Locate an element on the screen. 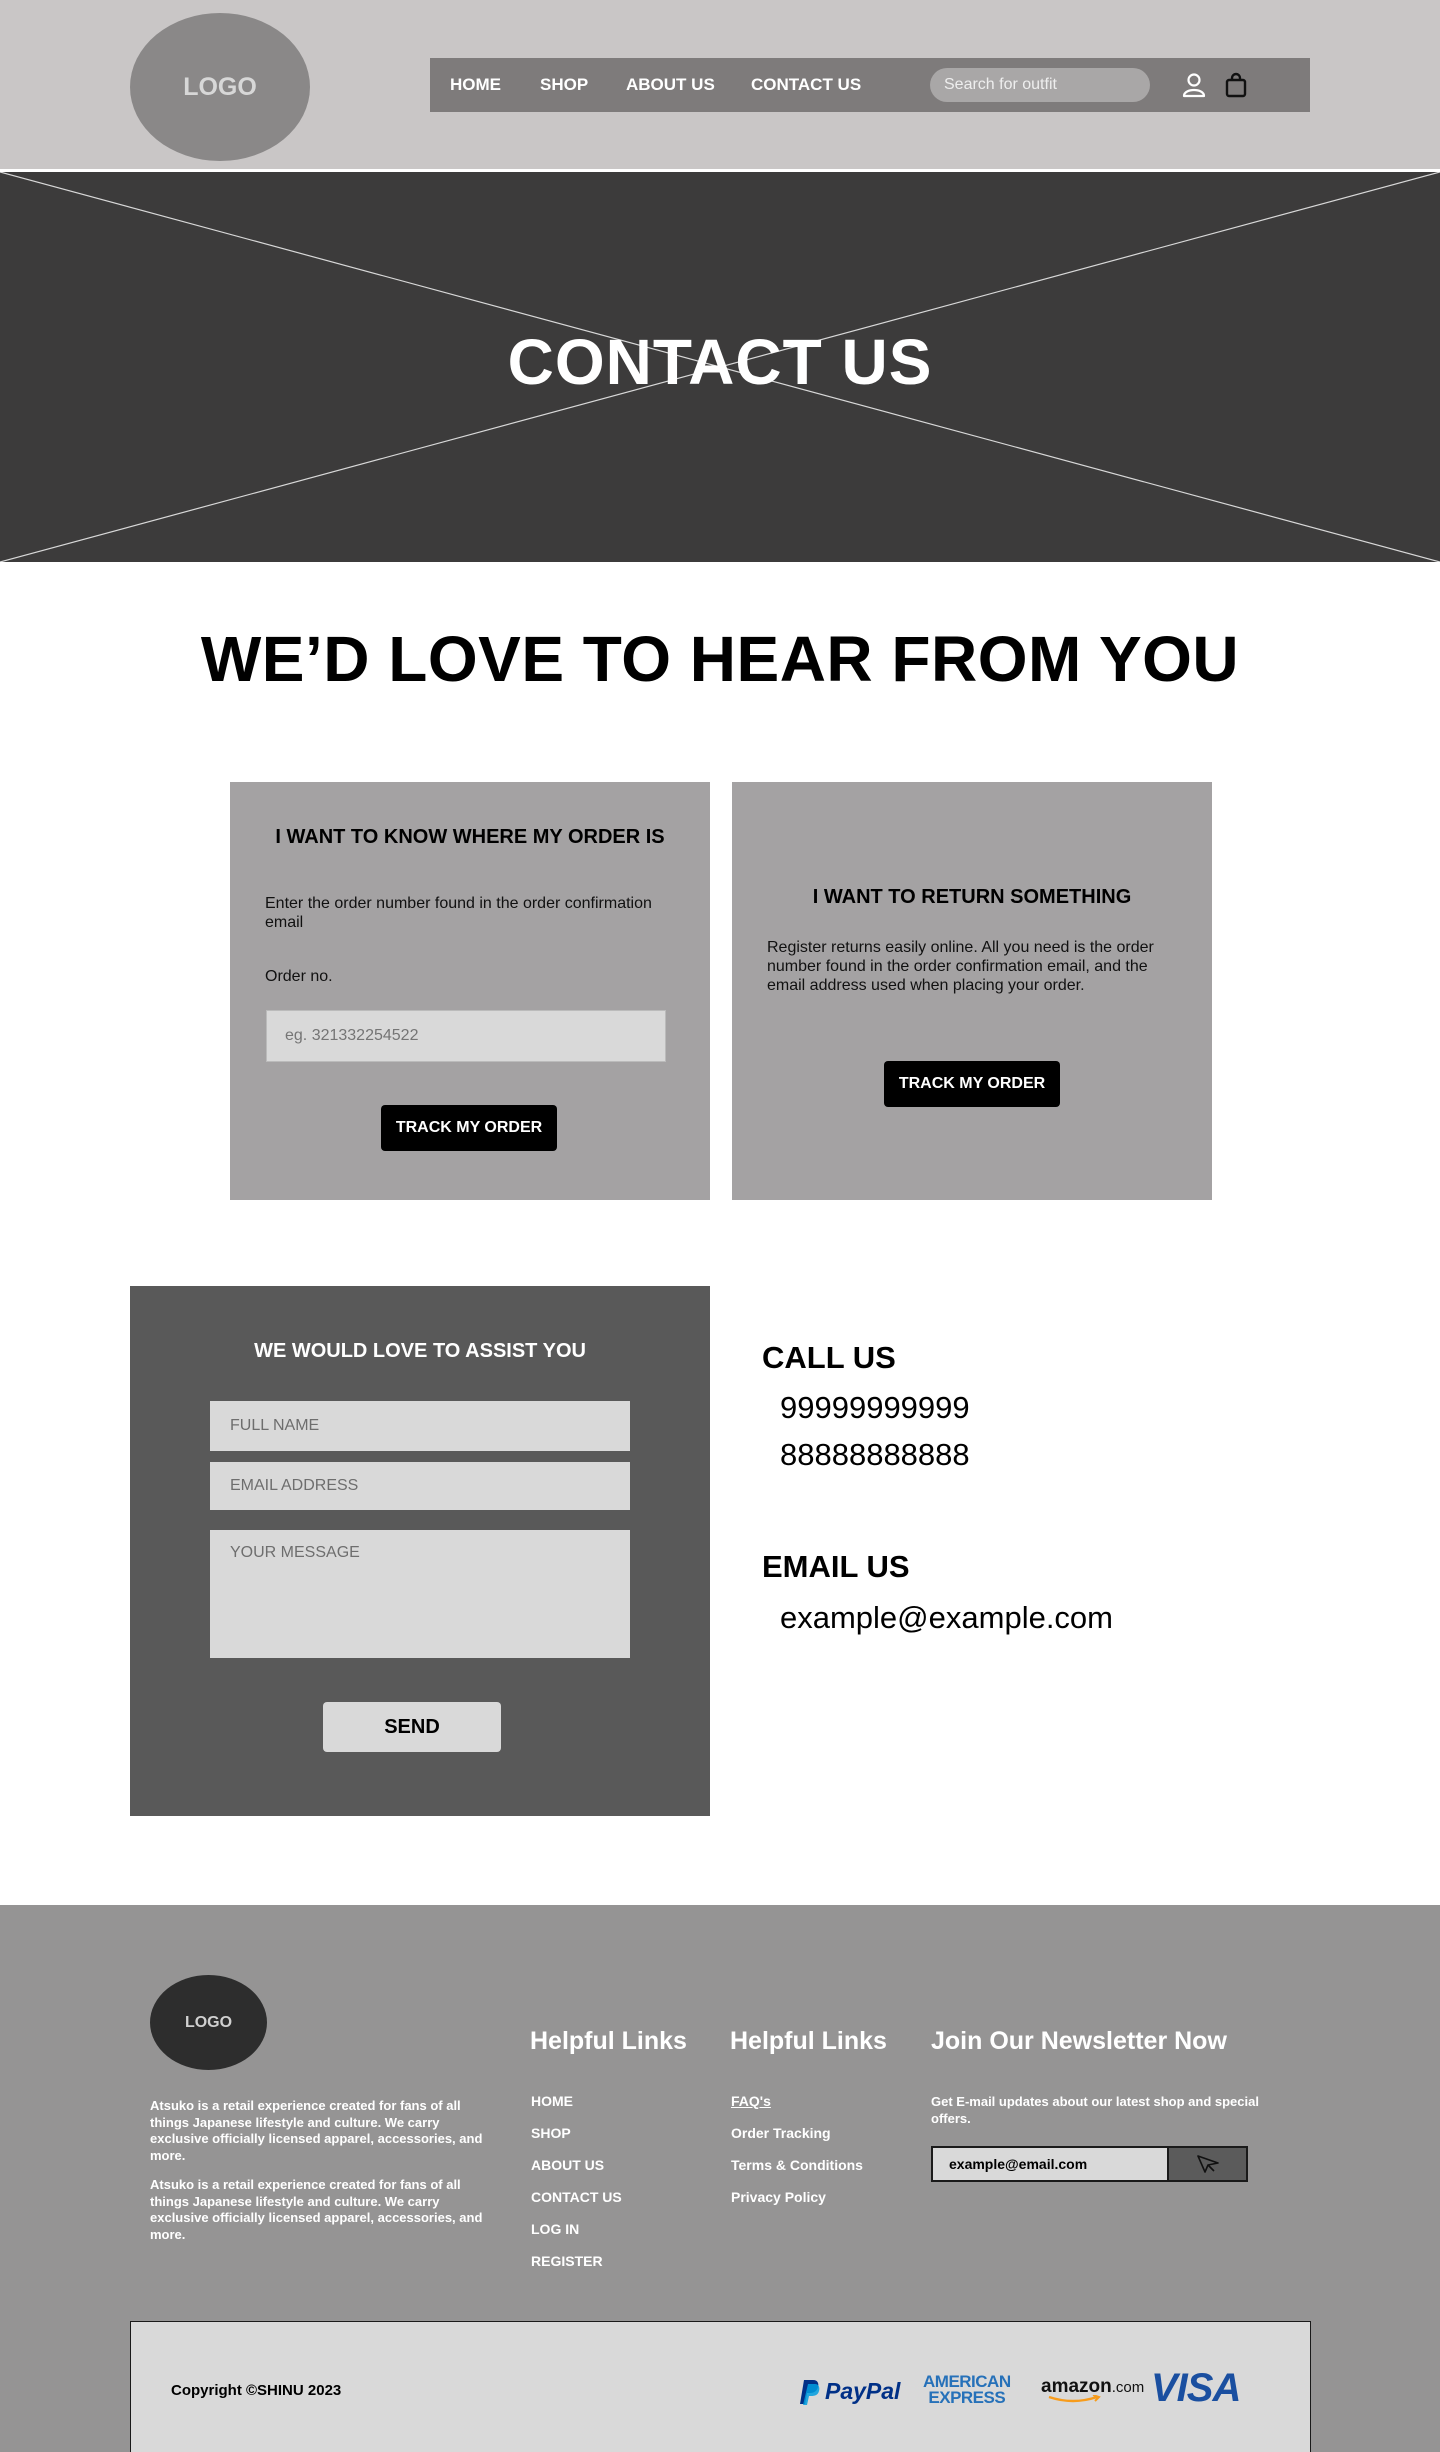  amazon-domain-text: .com is located at coordinates (1128, 2387).